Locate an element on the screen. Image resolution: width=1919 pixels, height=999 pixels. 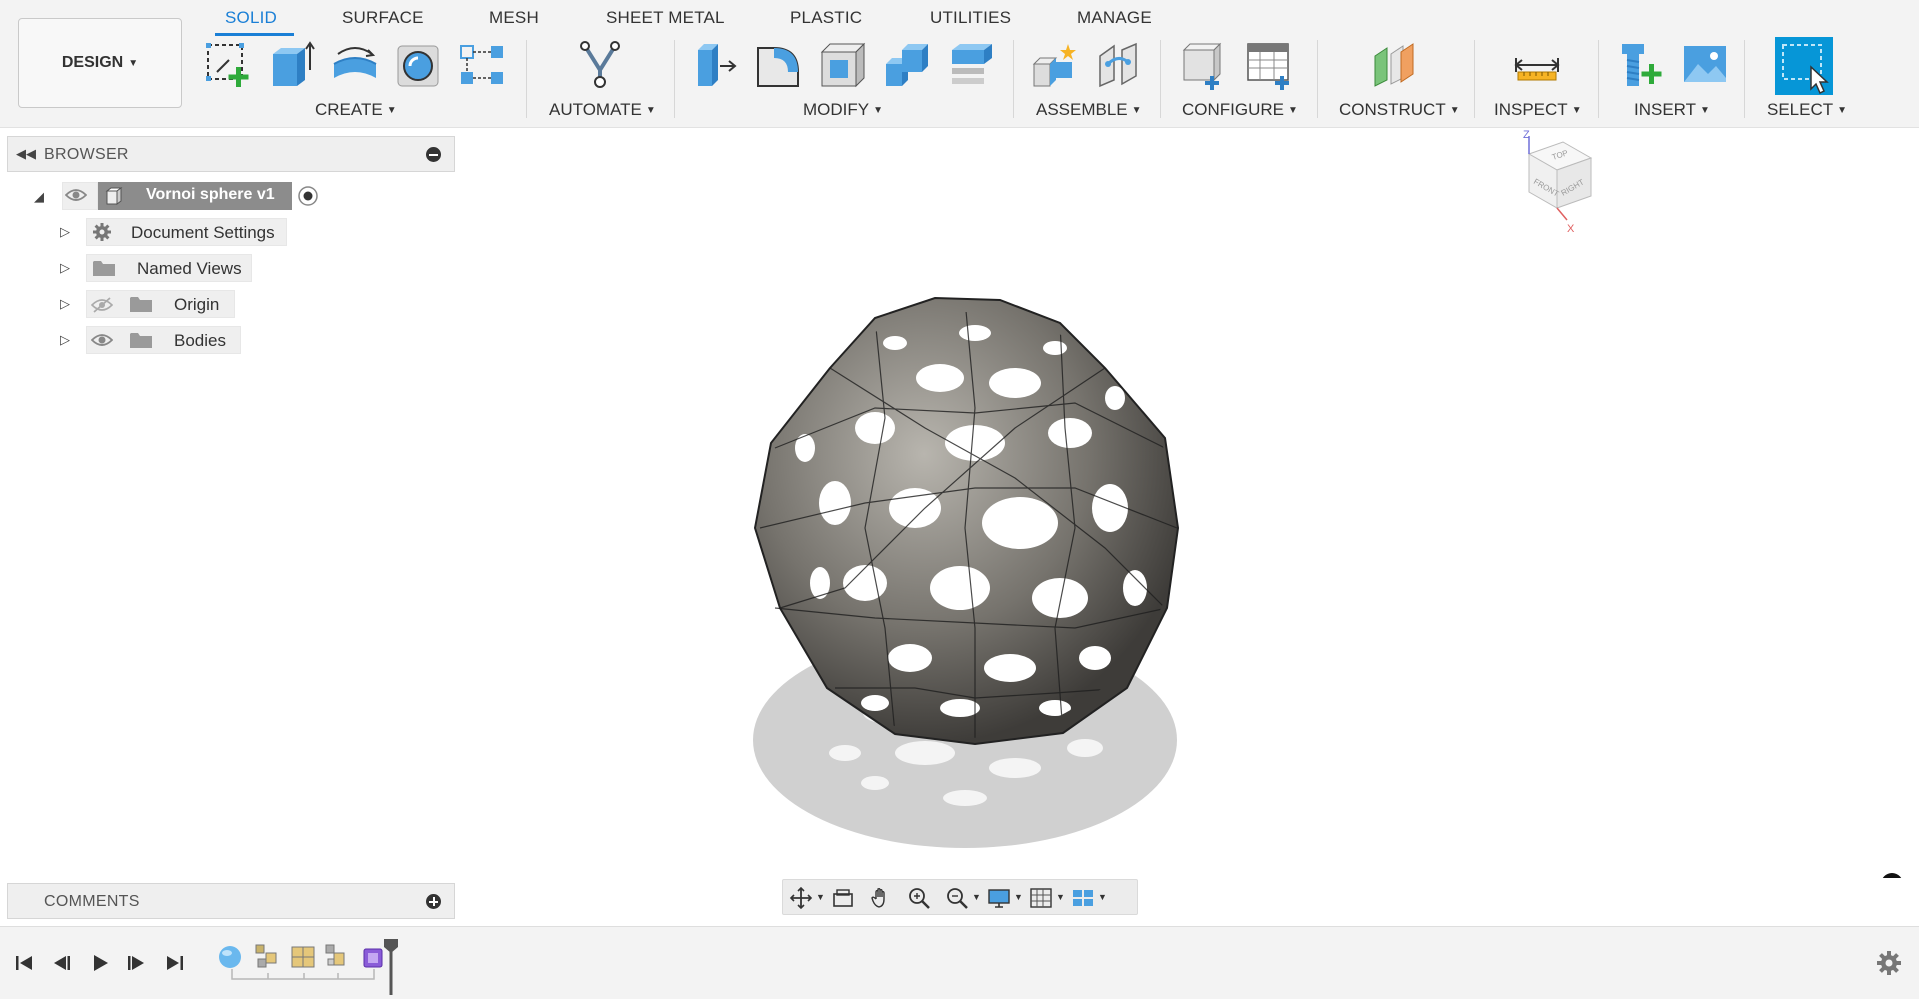
new-component-icon is located at coordinates (1055, 65).